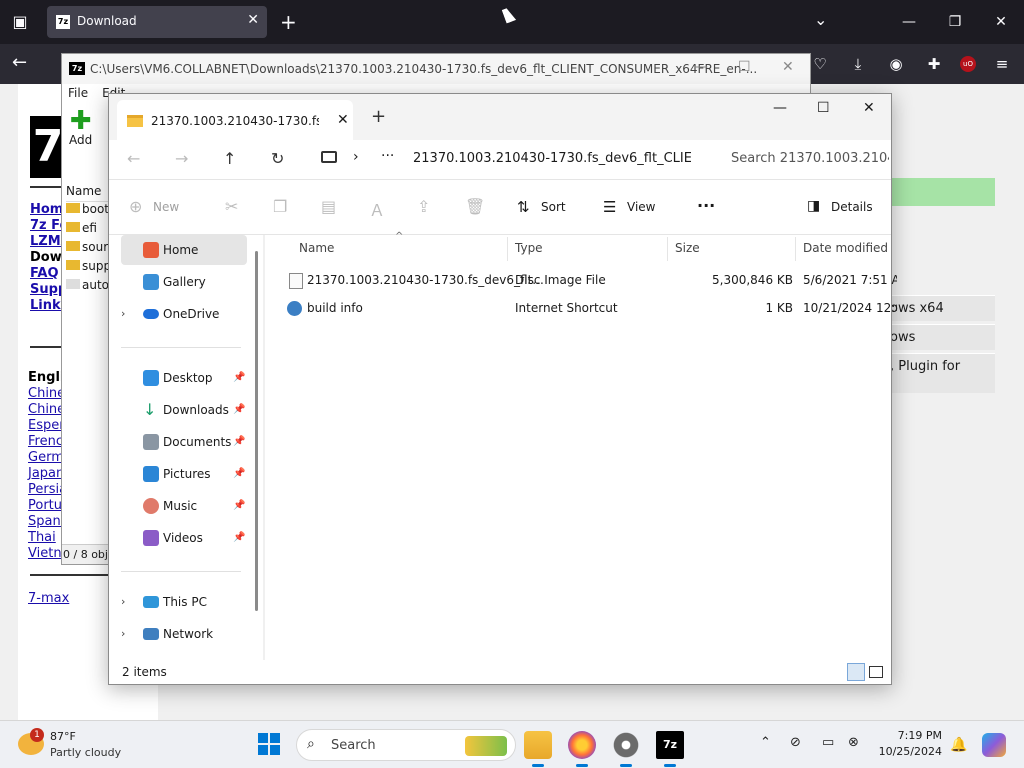 This screenshot has height=768, width=1024. I want to click on list-all-tabs-icon: ⌄, so click(820, 19).